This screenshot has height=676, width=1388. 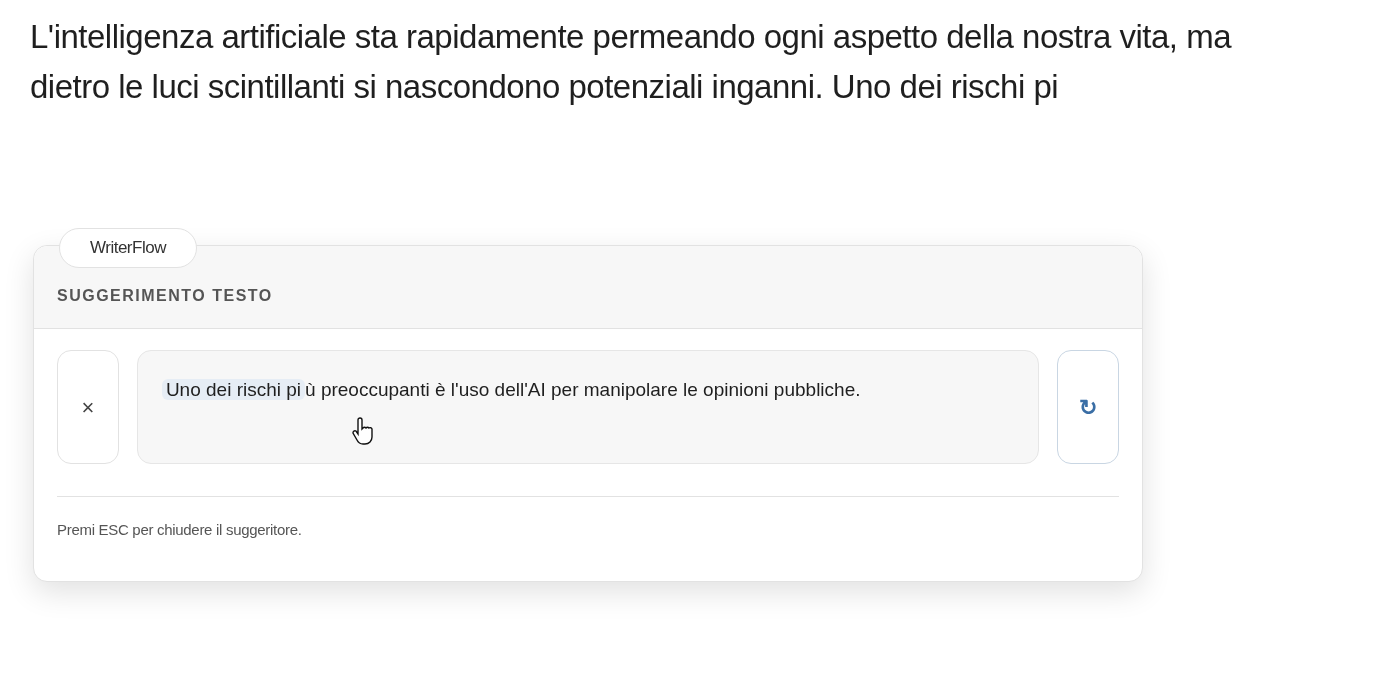 What do you see at coordinates (1088, 407) in the screenshot?
I see `refresh-button: ↻` at bounding box center [1088, 407].